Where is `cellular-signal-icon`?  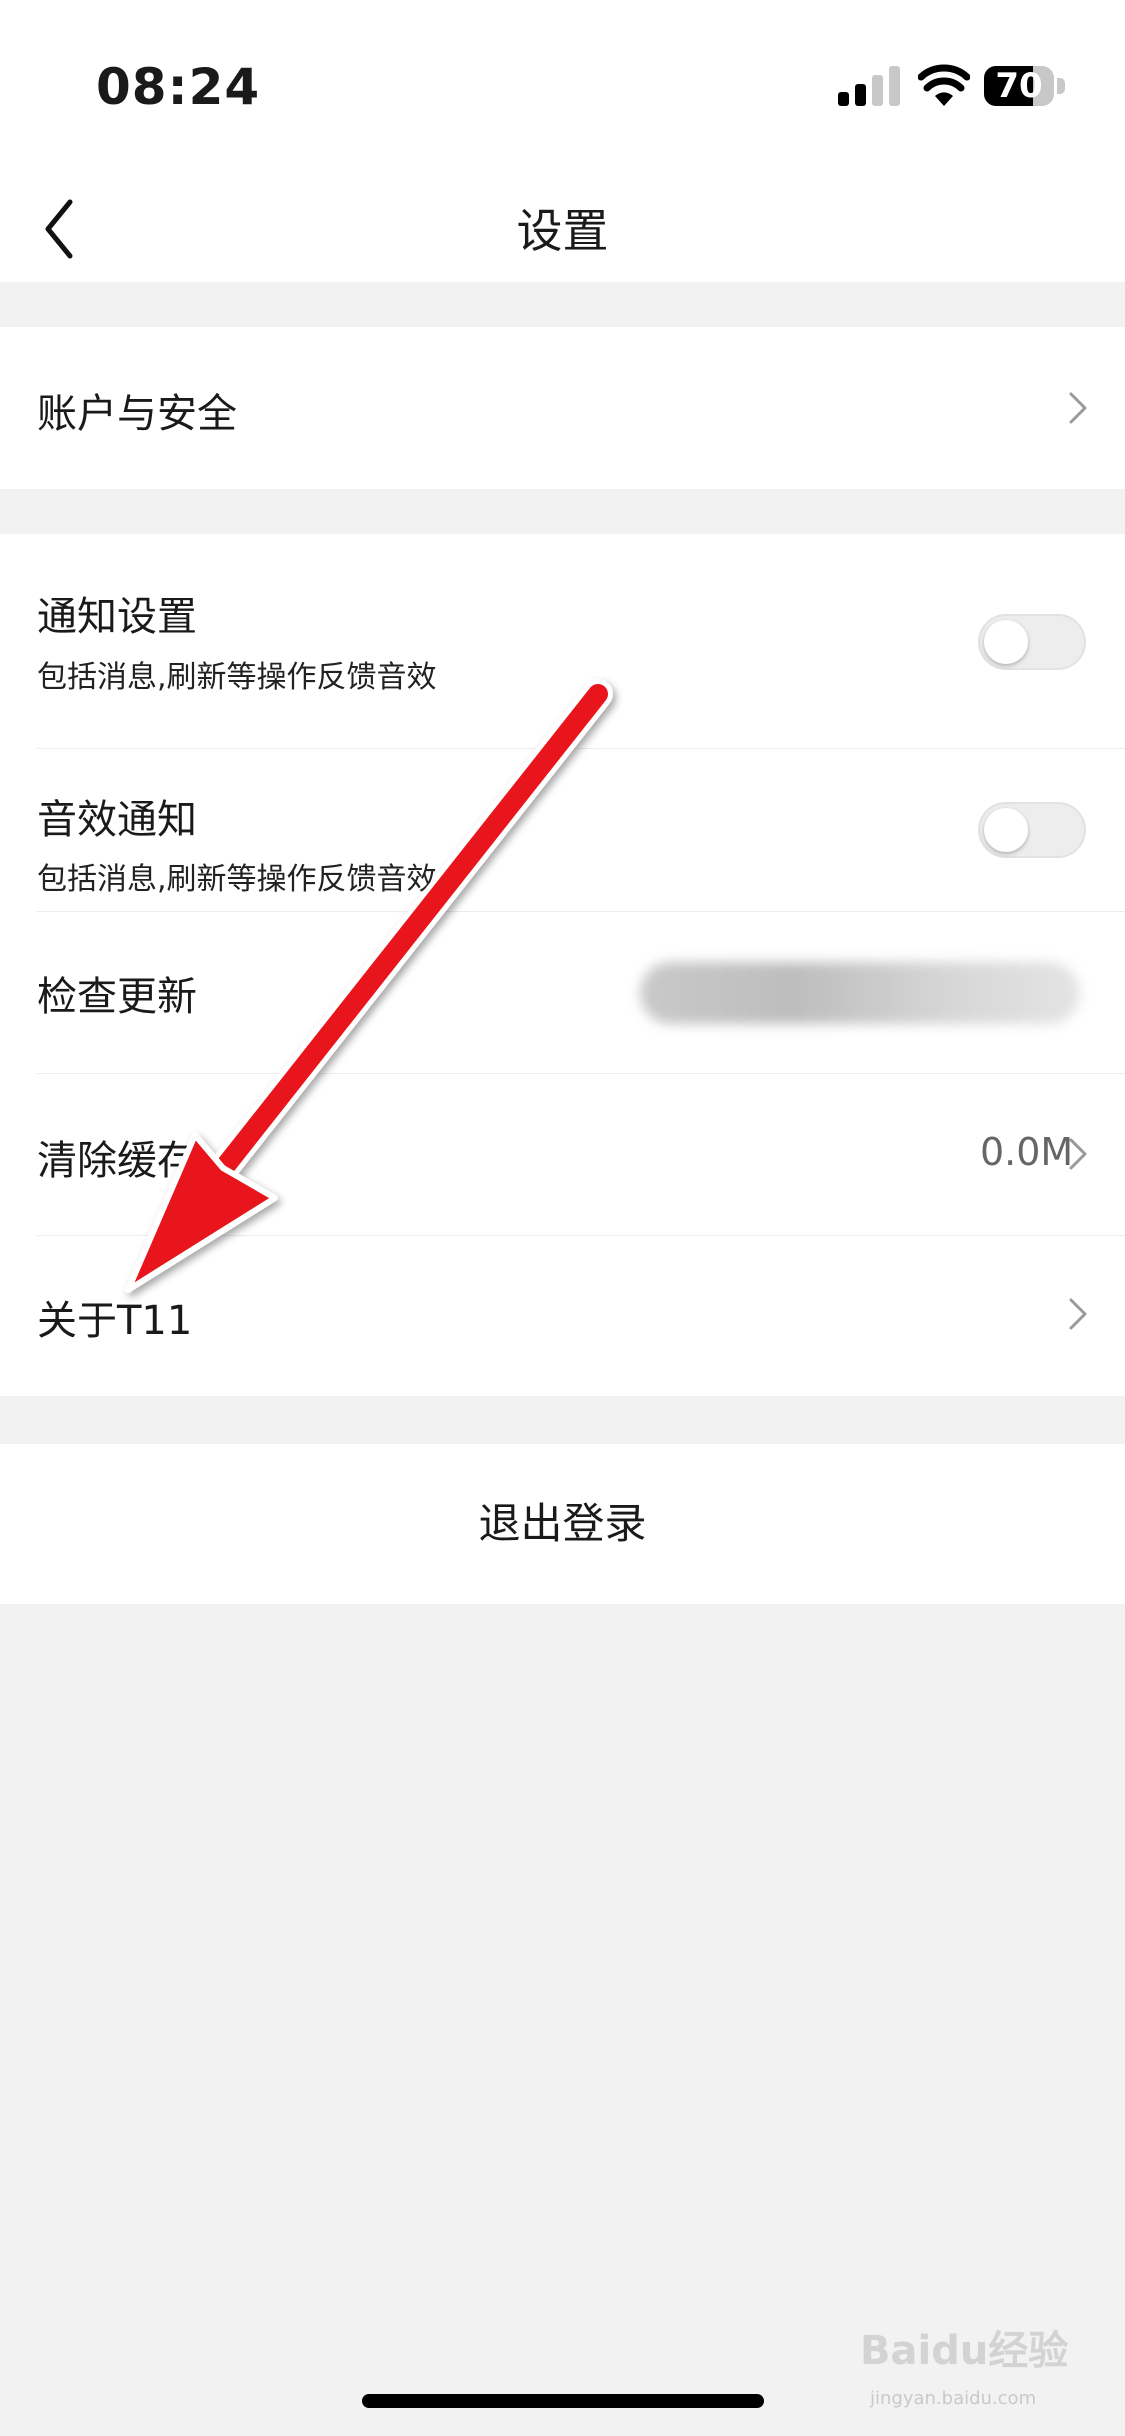 cellular-signal-icon is located at coordinates (869, 86).